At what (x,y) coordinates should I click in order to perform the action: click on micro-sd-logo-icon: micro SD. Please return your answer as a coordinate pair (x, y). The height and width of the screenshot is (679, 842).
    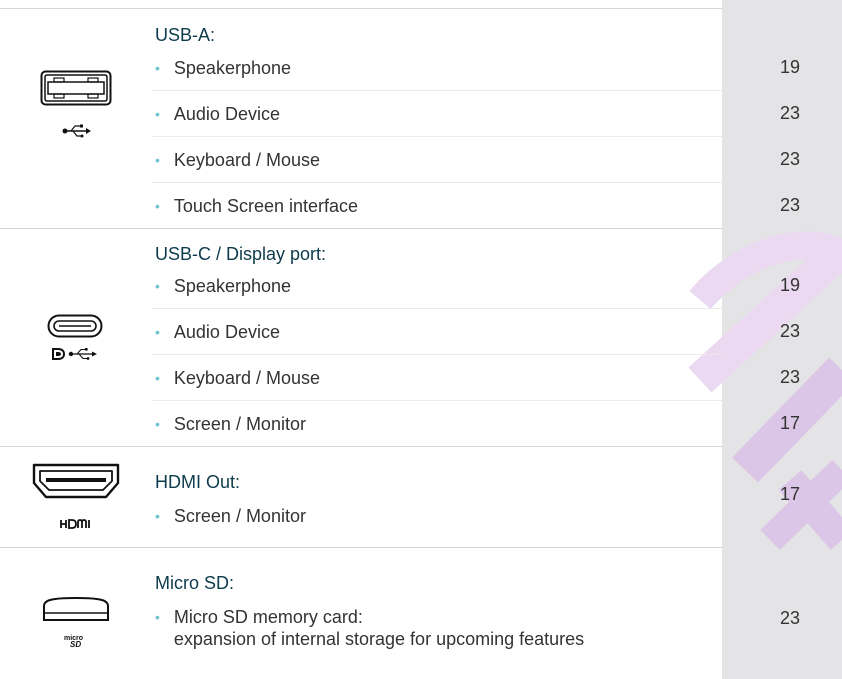
    Looking at the image, I should click on (73, 641).